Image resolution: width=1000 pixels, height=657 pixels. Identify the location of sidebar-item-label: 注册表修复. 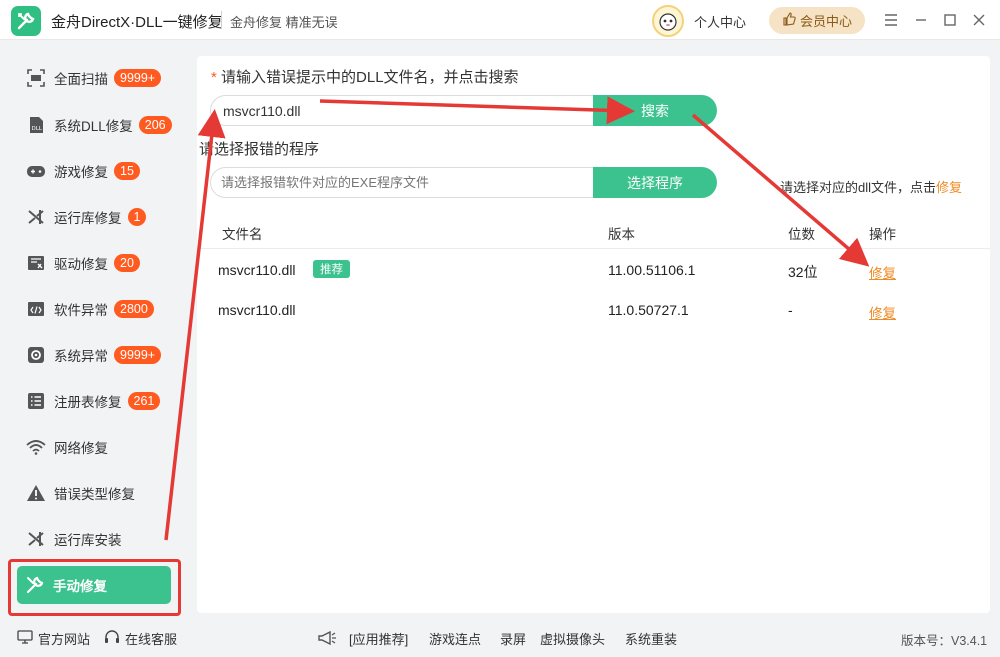
(88, 402).